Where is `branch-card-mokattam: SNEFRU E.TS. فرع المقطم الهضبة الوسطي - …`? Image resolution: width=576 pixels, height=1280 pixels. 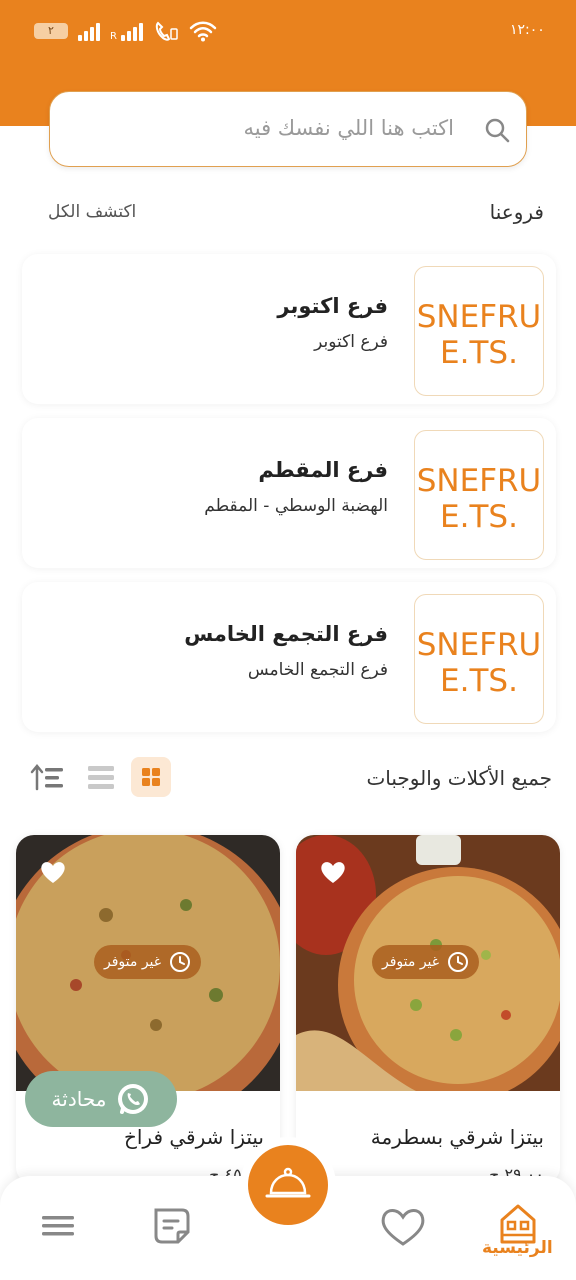
branch-card-mokattam: SNEFRU E.TS. فرع المقطم الهضبة الوسطي - … is located at coordinates (289, 493).